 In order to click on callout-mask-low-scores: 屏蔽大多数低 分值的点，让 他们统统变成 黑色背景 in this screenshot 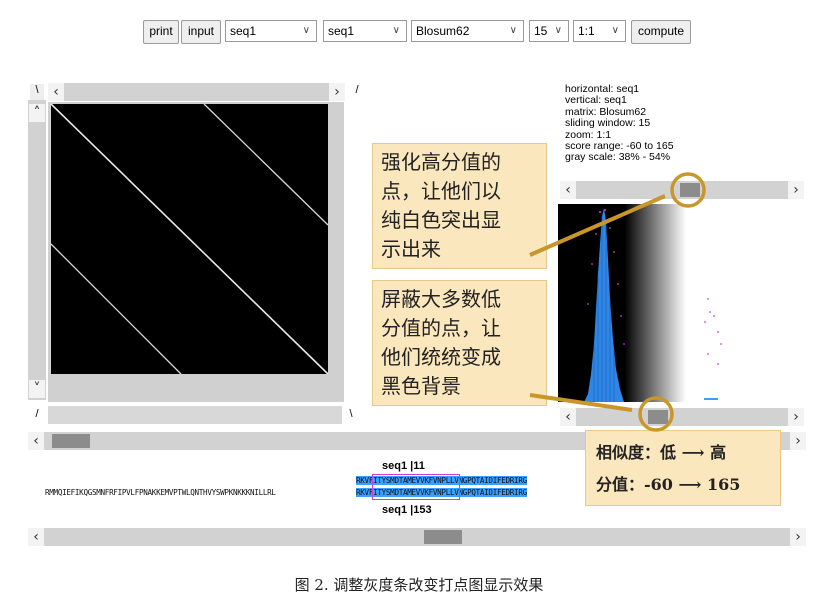, I will do `click(459, 343)`.